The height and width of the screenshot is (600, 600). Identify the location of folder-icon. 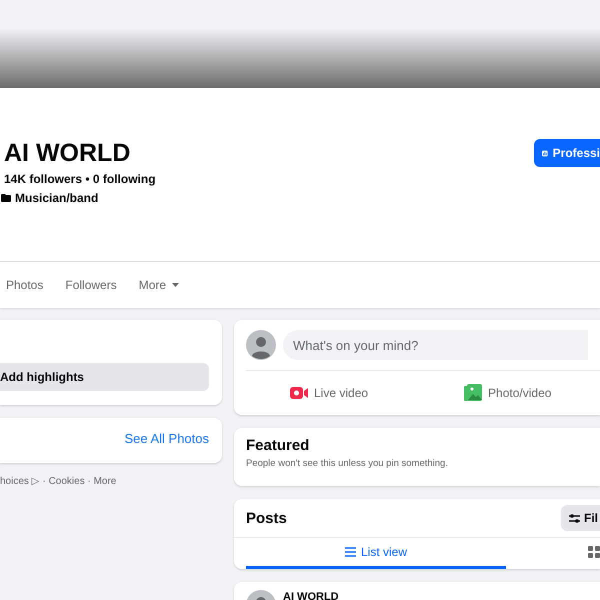
(6, 198).